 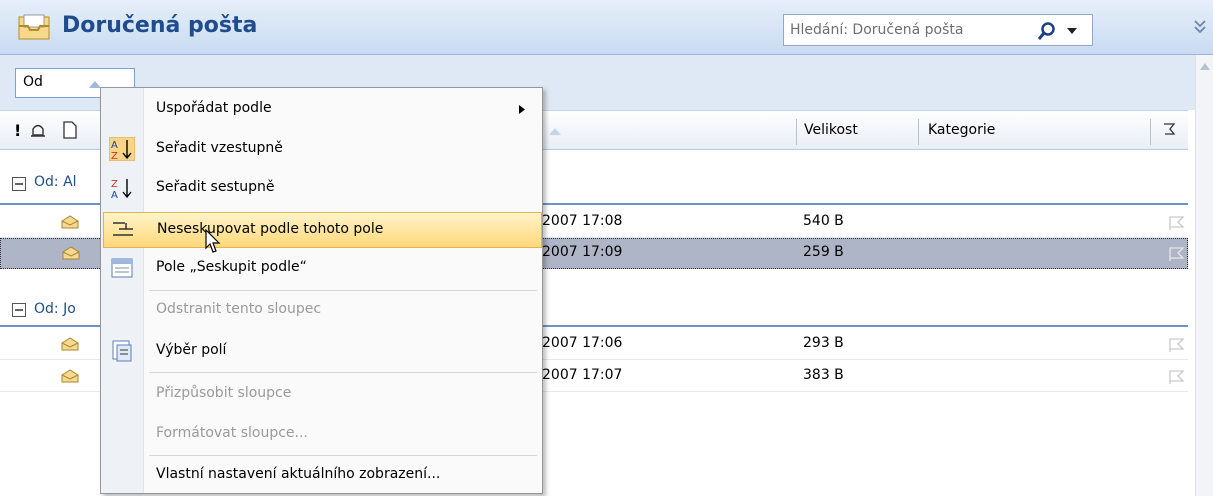 I want to click on menu-item-label: Přizpůsobit sloupce, so click(x=224, y=393).